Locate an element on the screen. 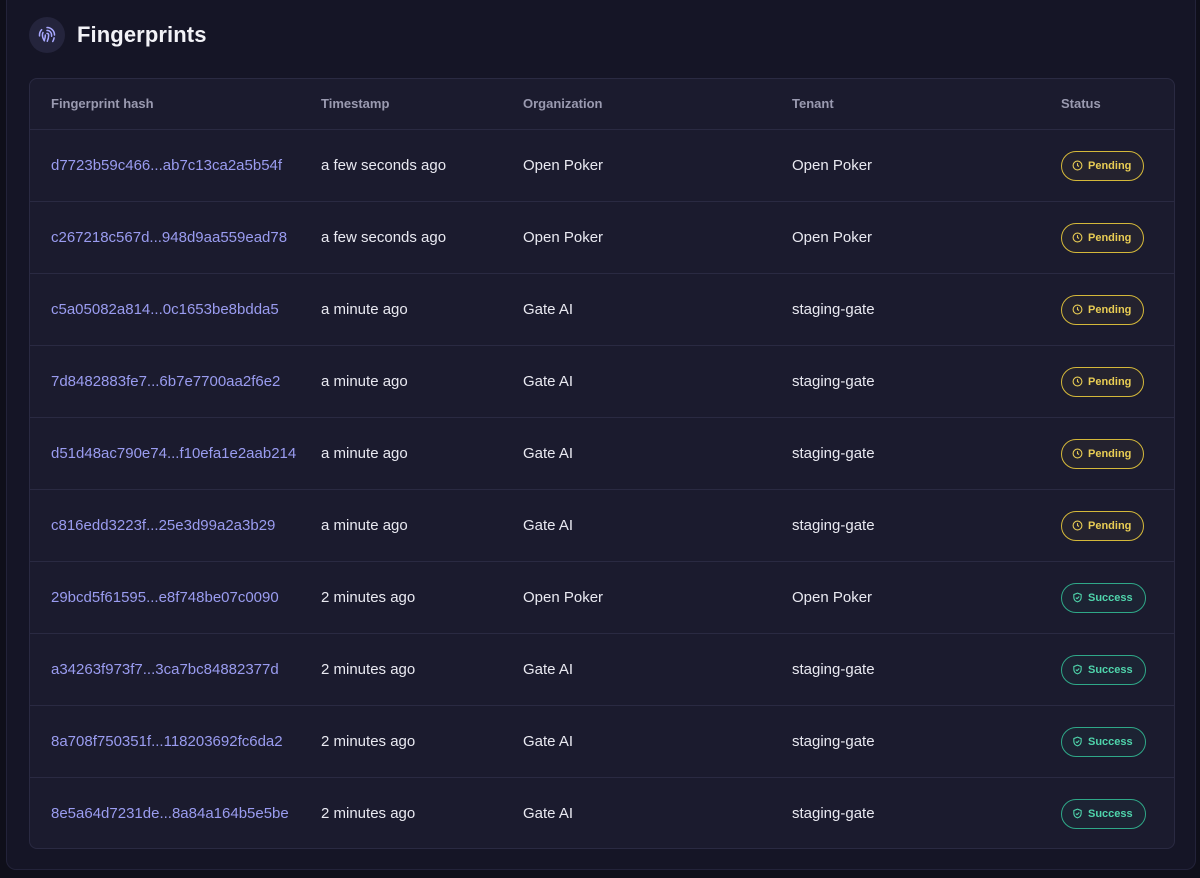  page-title: Fingerprints is located at coordinates (142, 34).